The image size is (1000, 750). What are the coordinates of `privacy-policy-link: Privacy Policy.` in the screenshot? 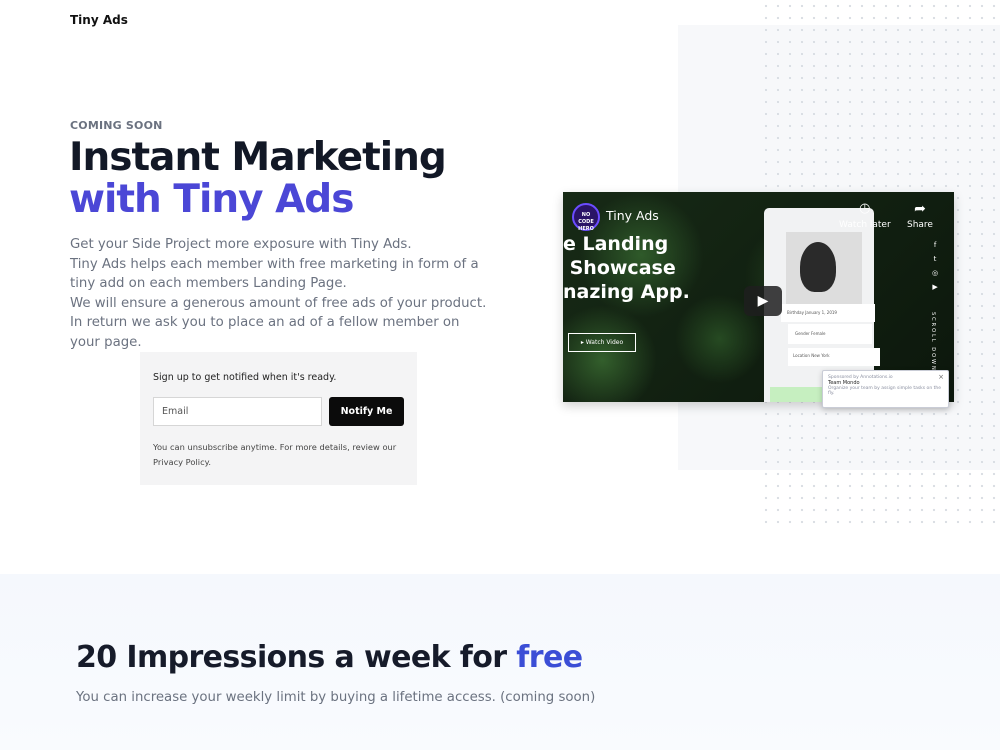 It's located at (182, 462).